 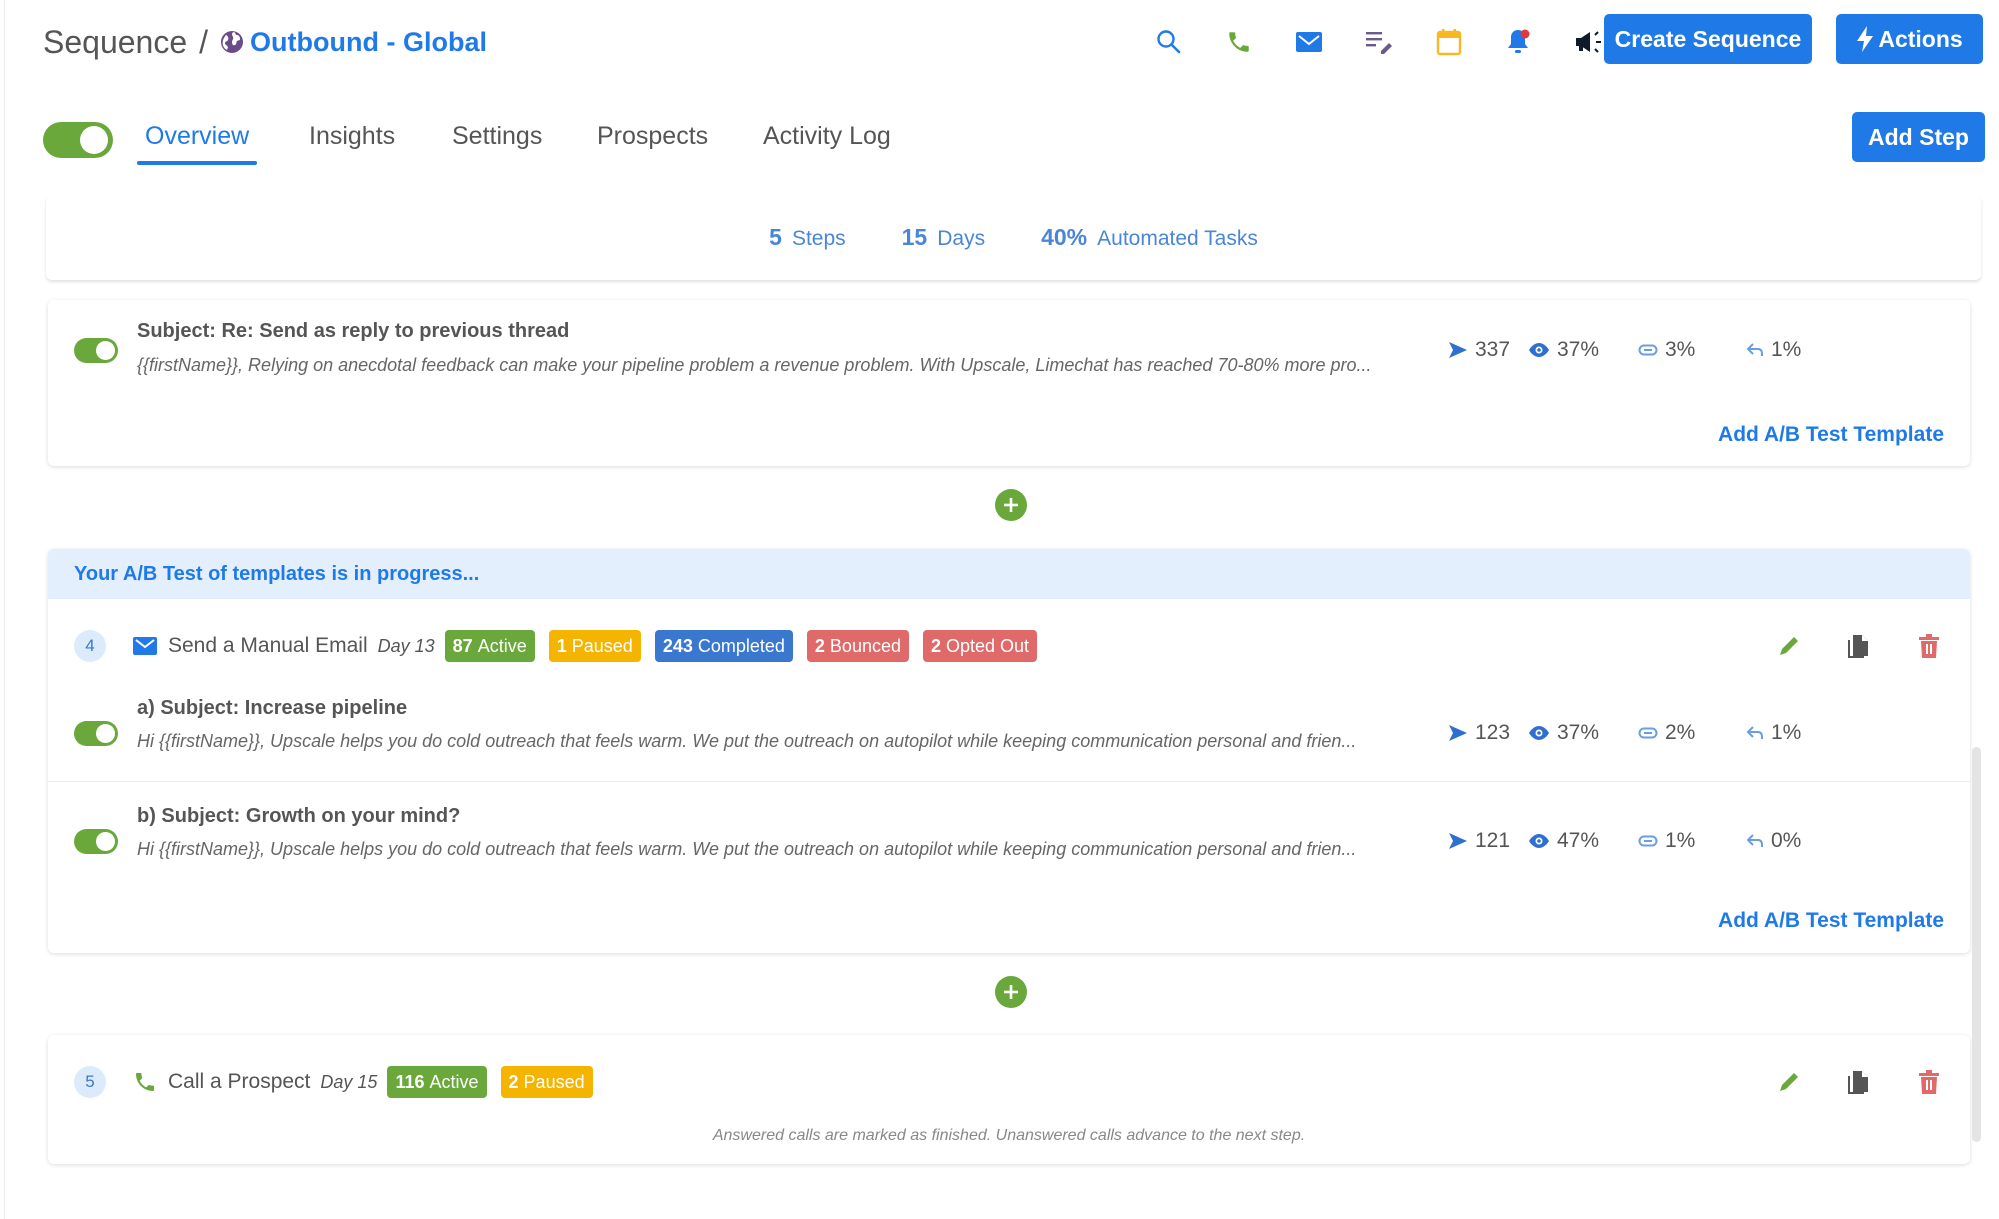 What do you see at coordinates (78, 140) in the screenshot?
I see `sequence-active-toggle` at bounding box center [78, 140].